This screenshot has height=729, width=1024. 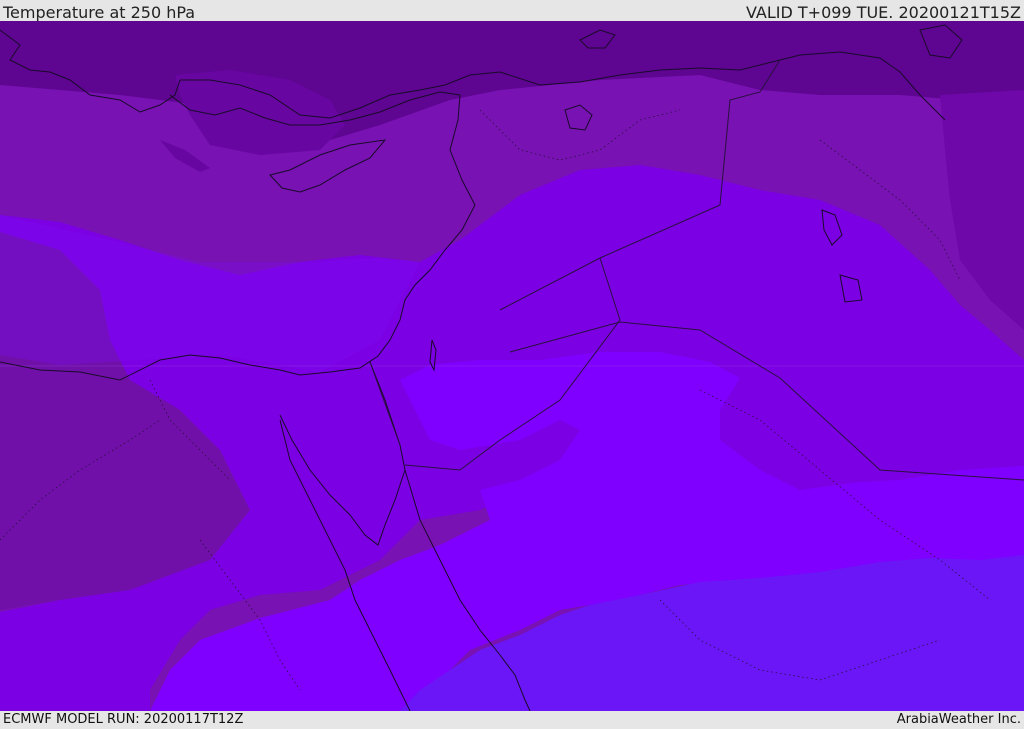 I want to click on model-run: ECMWF MODEL RUN: 20200117T12Z, so click(x=123, y=719).